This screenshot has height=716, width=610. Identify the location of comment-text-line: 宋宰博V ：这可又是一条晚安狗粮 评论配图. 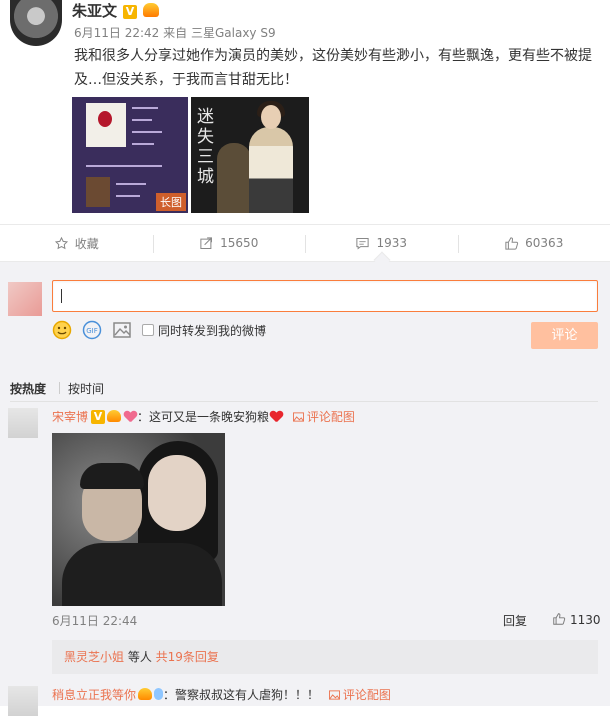
(203, 416).